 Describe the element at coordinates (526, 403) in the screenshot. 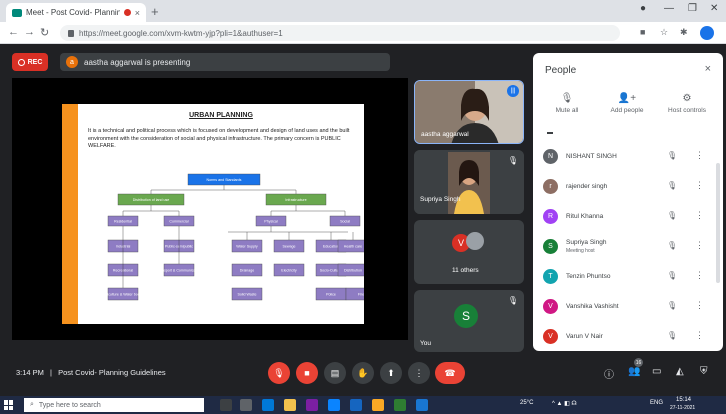

I see `weather-widget: 25°C` at that location.